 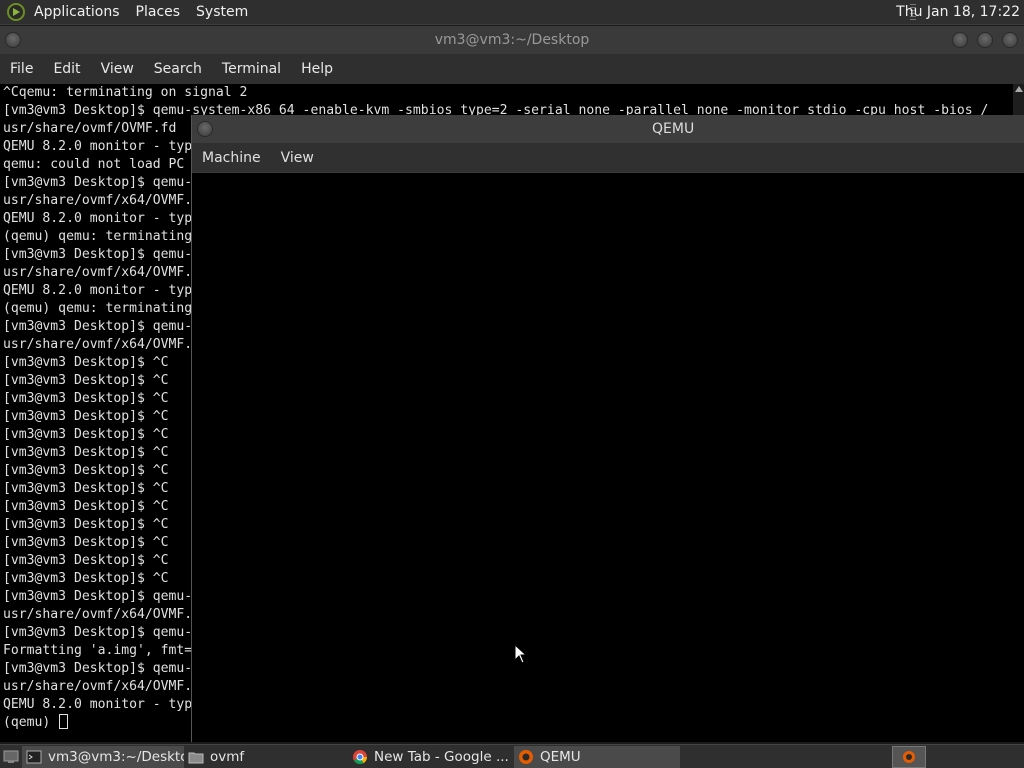 What do you see at coordinates (231, 158) in the screenshot?
I see `machine-menu: Machine` at bounding box center [231, 158].